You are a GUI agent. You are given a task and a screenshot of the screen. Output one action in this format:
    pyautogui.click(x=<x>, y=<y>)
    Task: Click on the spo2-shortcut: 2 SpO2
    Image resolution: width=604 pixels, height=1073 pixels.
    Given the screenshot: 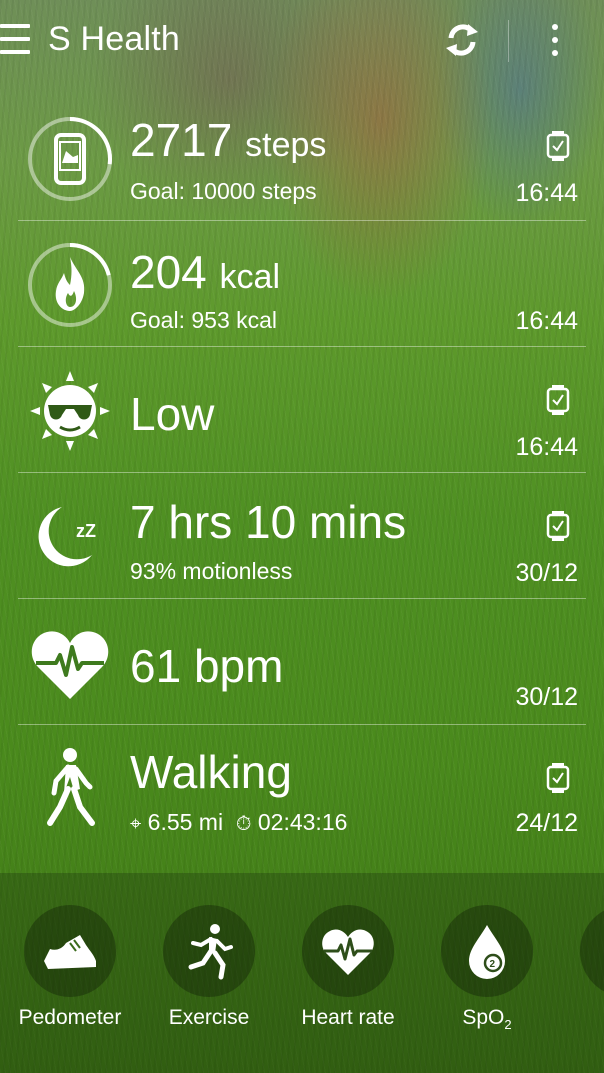 What is the action you would take?
    pyautogui.click(x=487, y=973)
    